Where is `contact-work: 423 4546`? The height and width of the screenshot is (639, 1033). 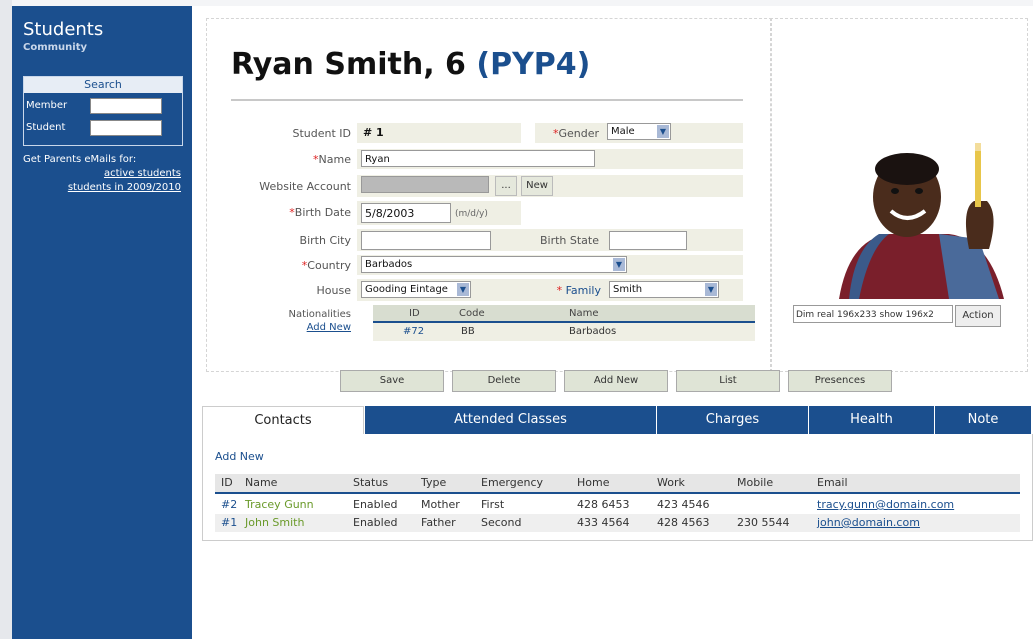 contact-work: 423 4546 is located at coordinates (683, 504).